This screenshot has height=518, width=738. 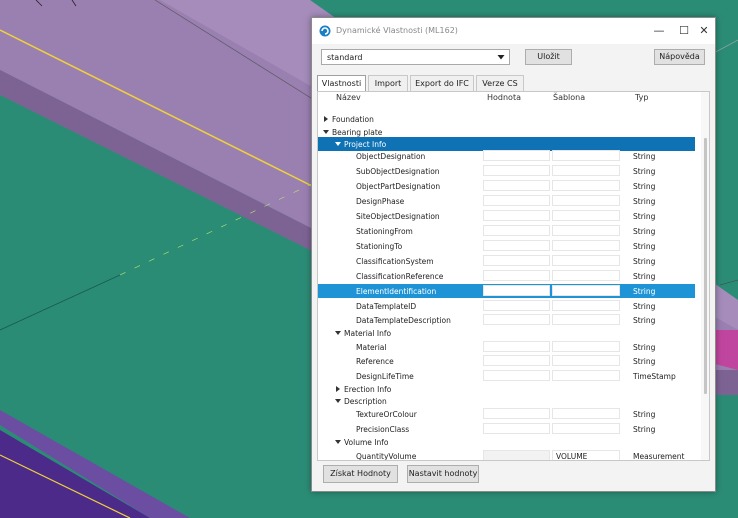 What do you see at coordinates (386, 414) in the screenshot?
I see `property-name: TextureOrColour` at bounding box center [386, 414].